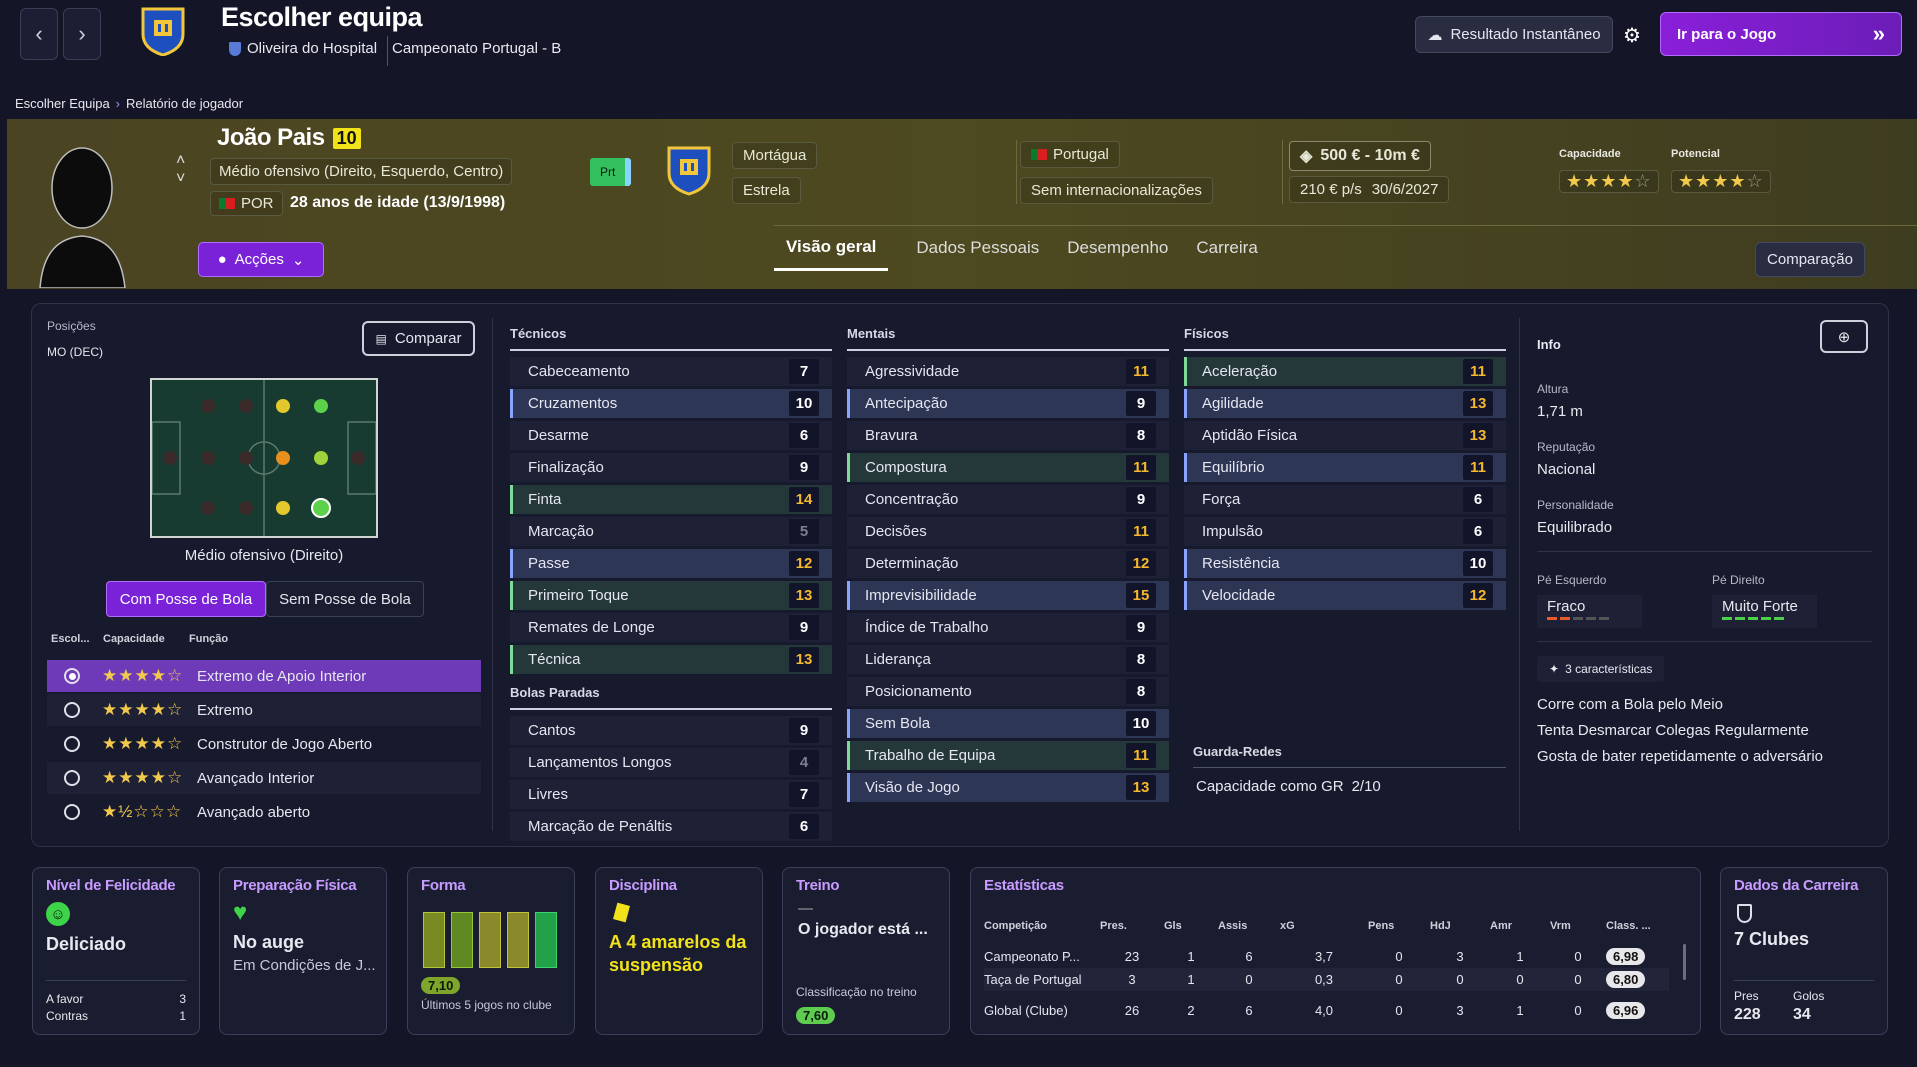  Describe the element at coordinates (264, 744) in the screenshot. I see `role-row: ★★★★☆ Construtor de Jogo Aberto` at that location.